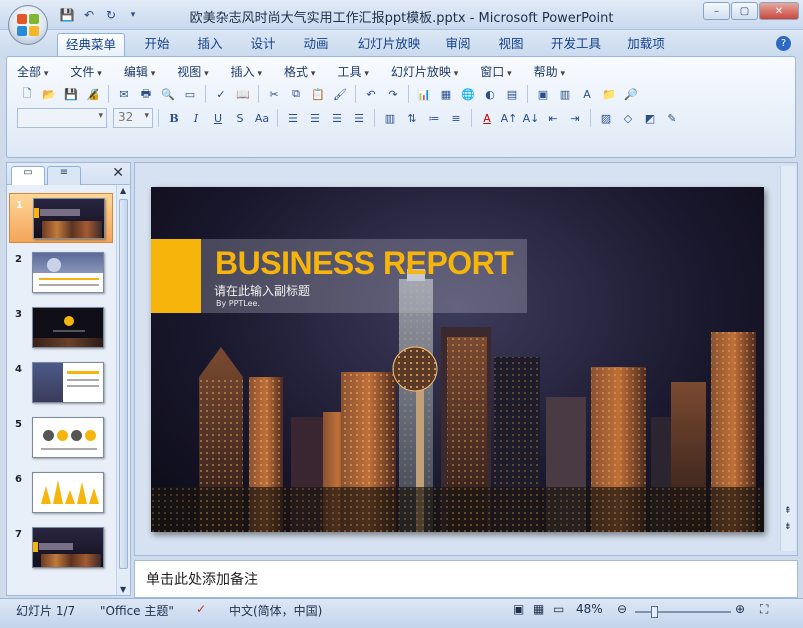 This screenshot has height=628, width=803. What do you see at coordinates (672, 118) in the screenshot?
I see `shape-outline-icon: ✎` at bounding box center [672, 118].